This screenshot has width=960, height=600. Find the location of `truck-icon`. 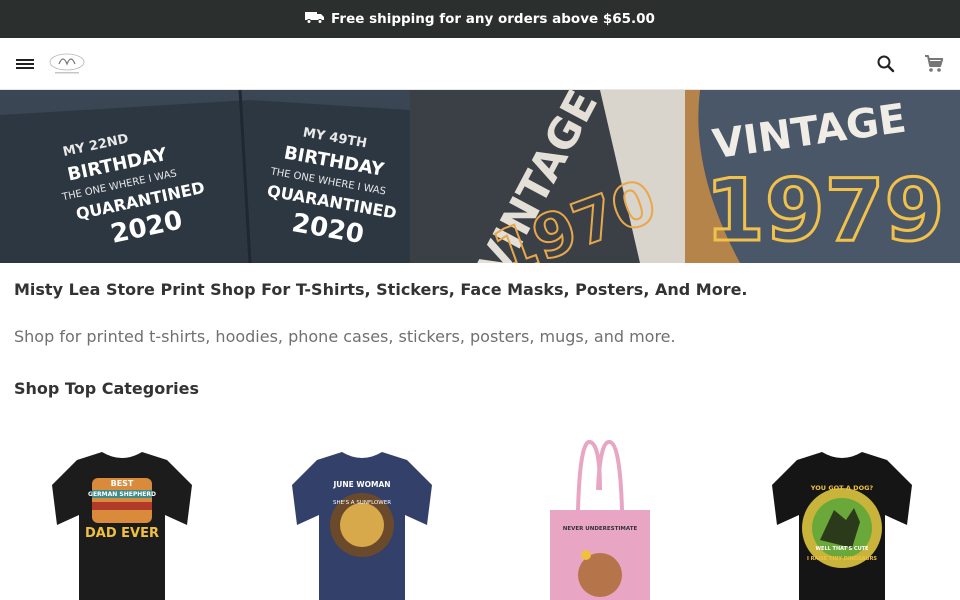

truck-icon is located at coordinates (315, 19).